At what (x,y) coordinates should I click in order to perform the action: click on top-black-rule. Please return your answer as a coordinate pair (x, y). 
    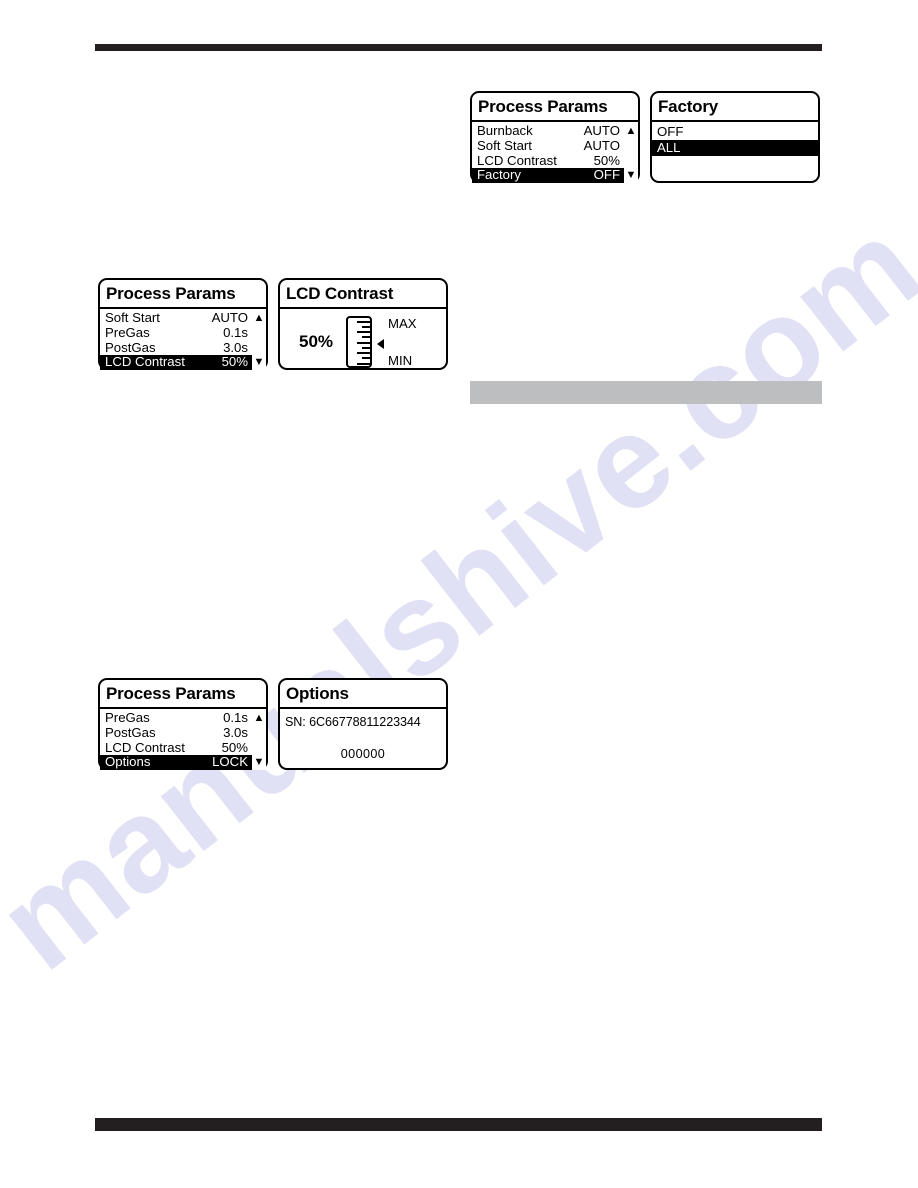
    Looking at the image, I should click on (458, 47).